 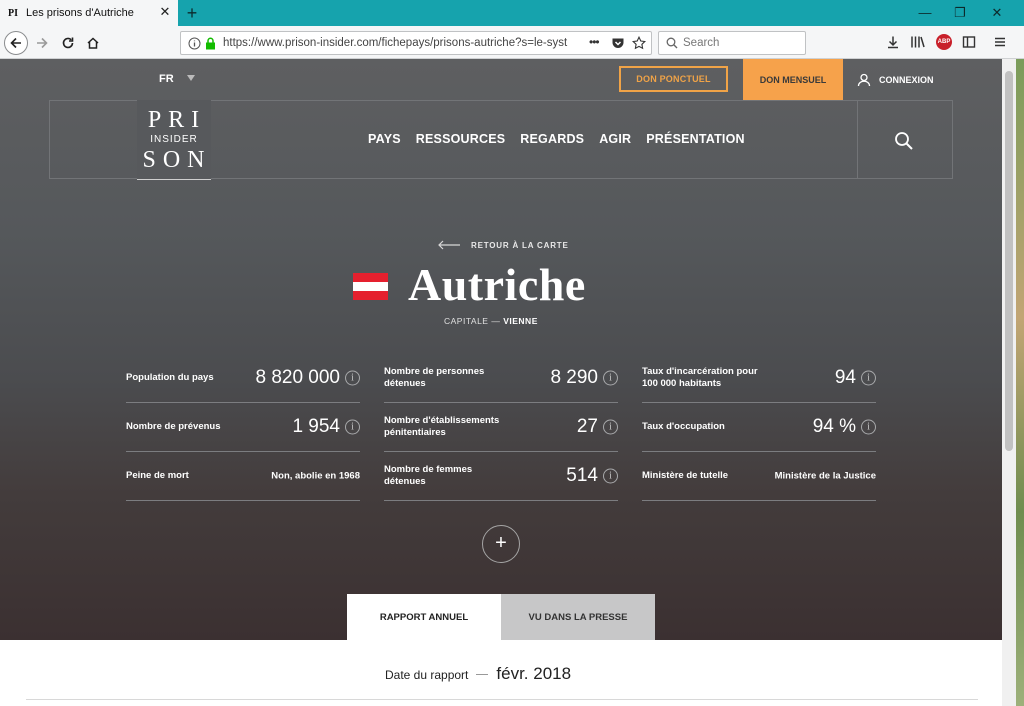 What do you see at coordinates (918, 42) in the screenshot?
I see `library-icon` at bounding box center [918, 42].